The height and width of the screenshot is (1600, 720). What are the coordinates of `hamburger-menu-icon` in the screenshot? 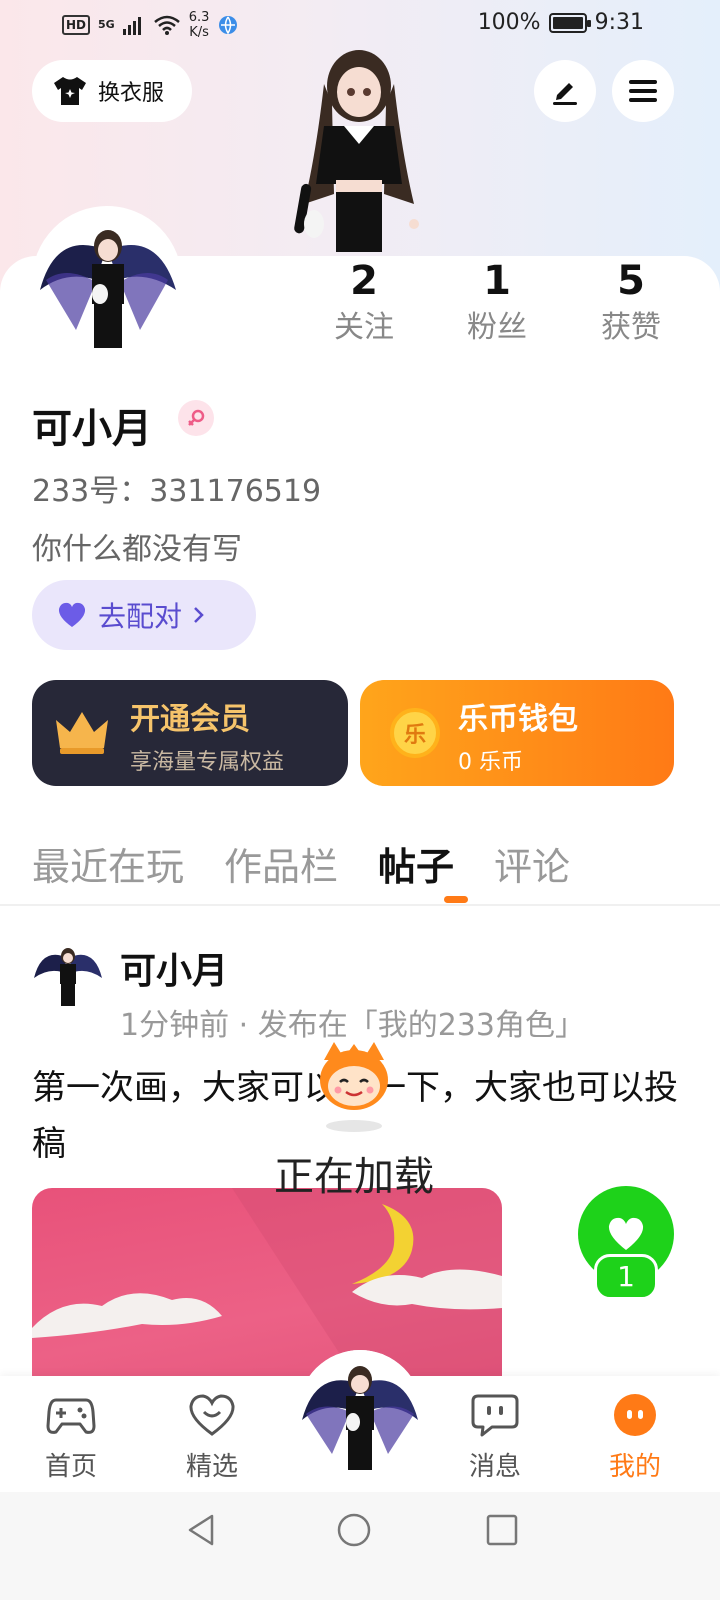 It's located at (643, 91).